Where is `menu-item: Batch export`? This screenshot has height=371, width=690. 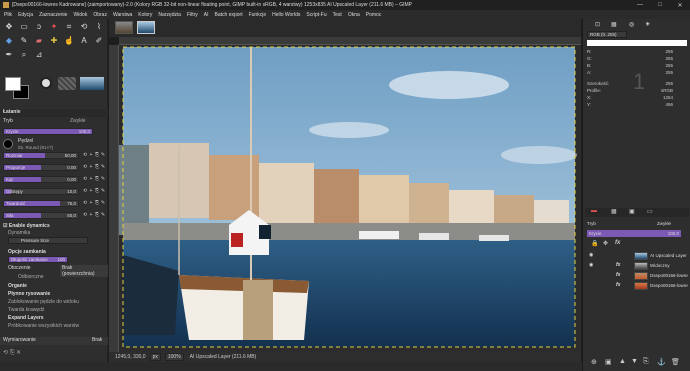 menu-item: Batch export is located at coordinates (229, 15).